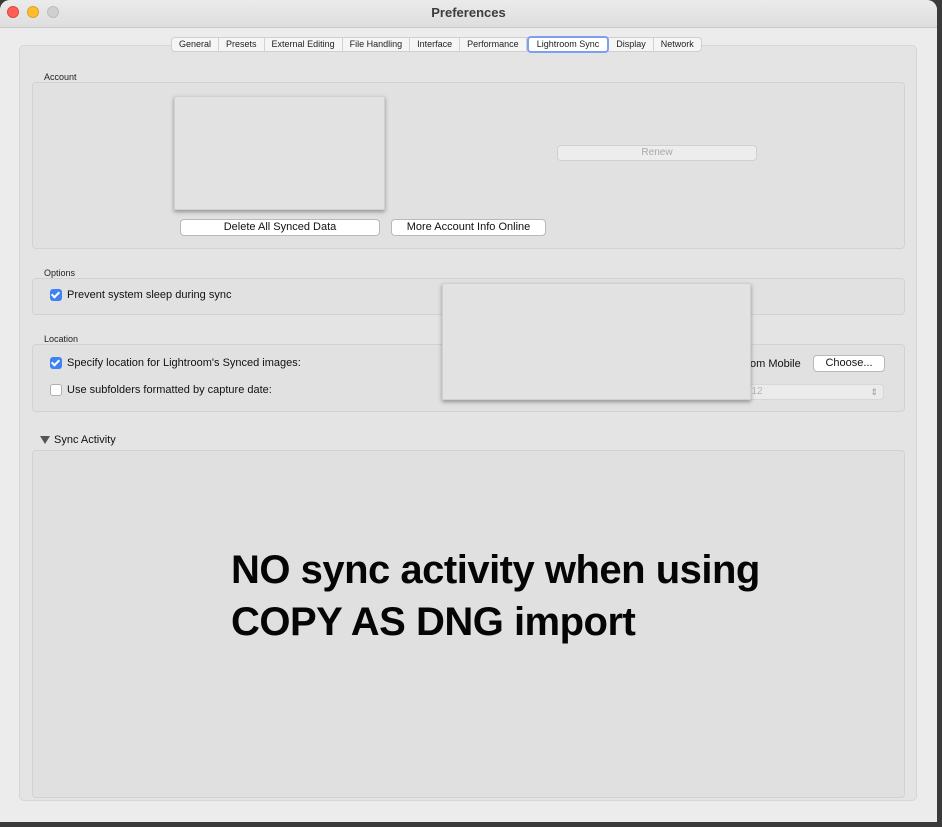  I want to click on specify-location-checkbox, so click(56, 363).